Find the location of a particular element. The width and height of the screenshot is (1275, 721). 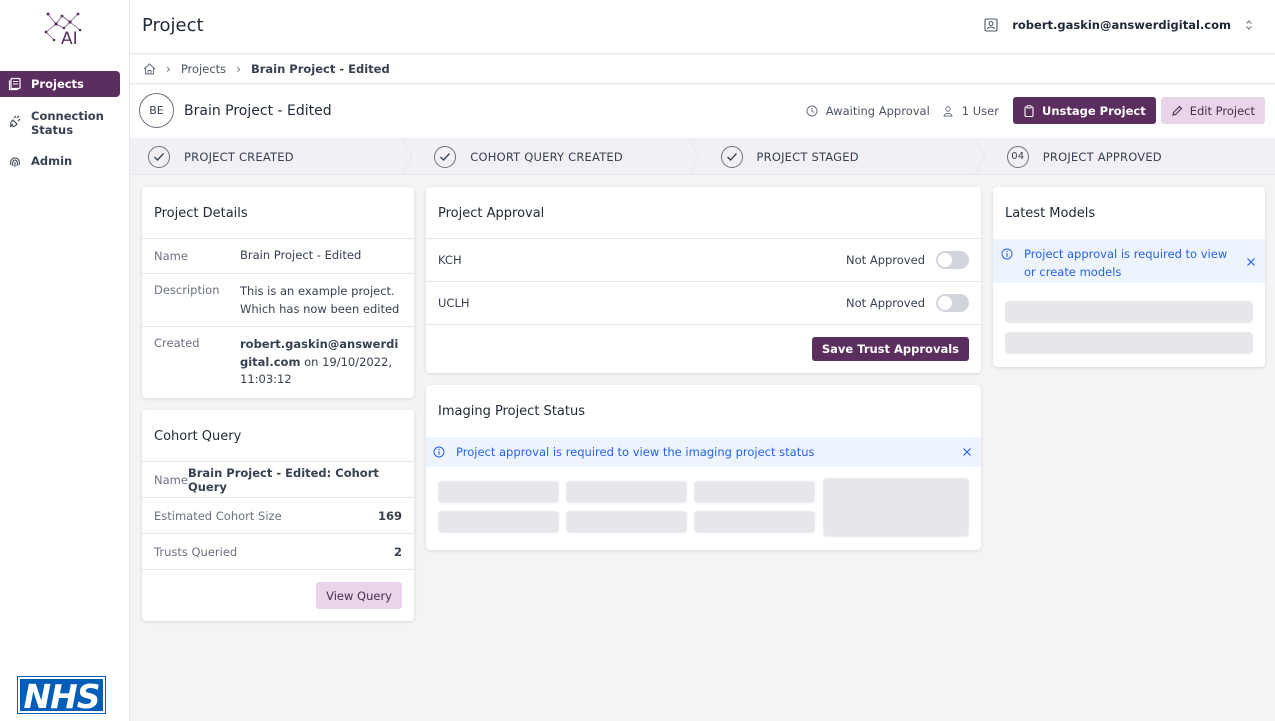

project-name: Brain Project - Edited is located at coordinates (258, 111).